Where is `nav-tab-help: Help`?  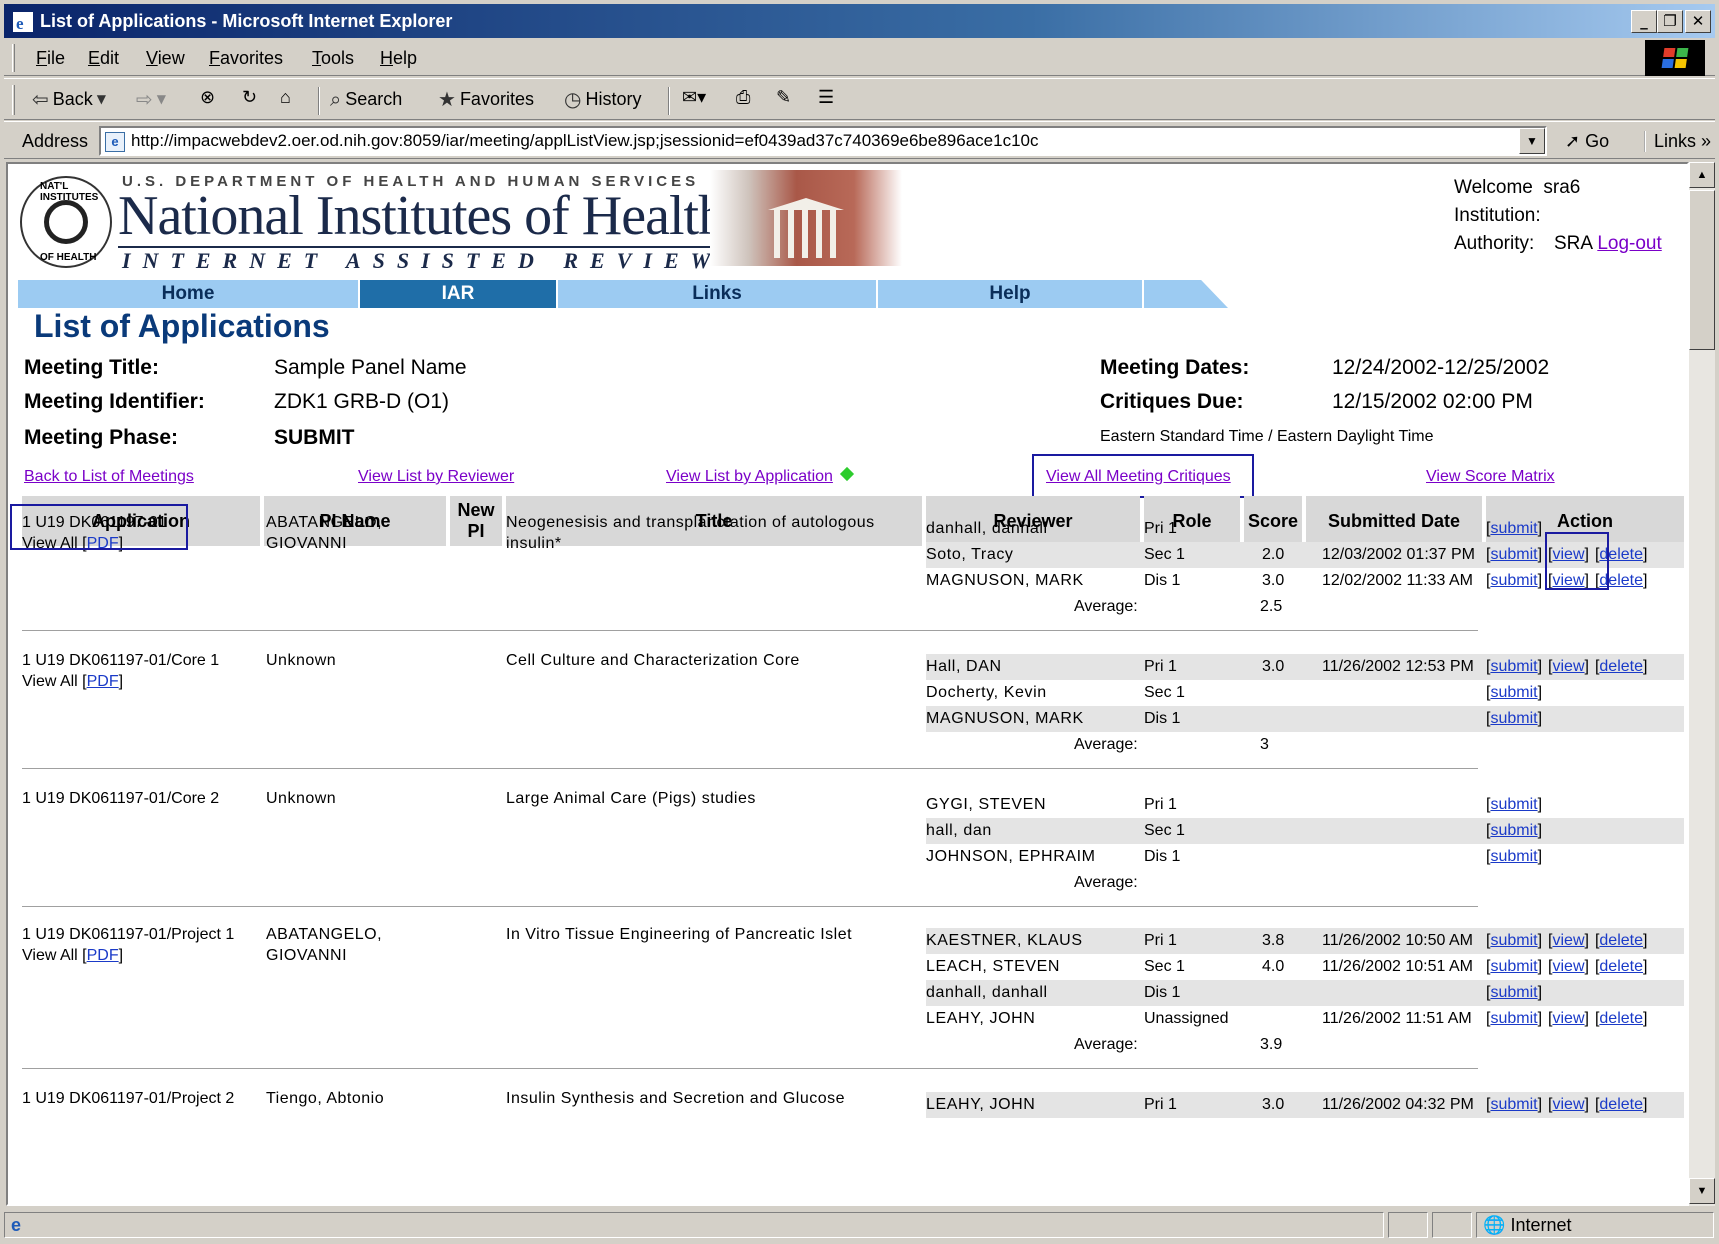 nav-tab-help: Help is located at coordinates (1010, 294).